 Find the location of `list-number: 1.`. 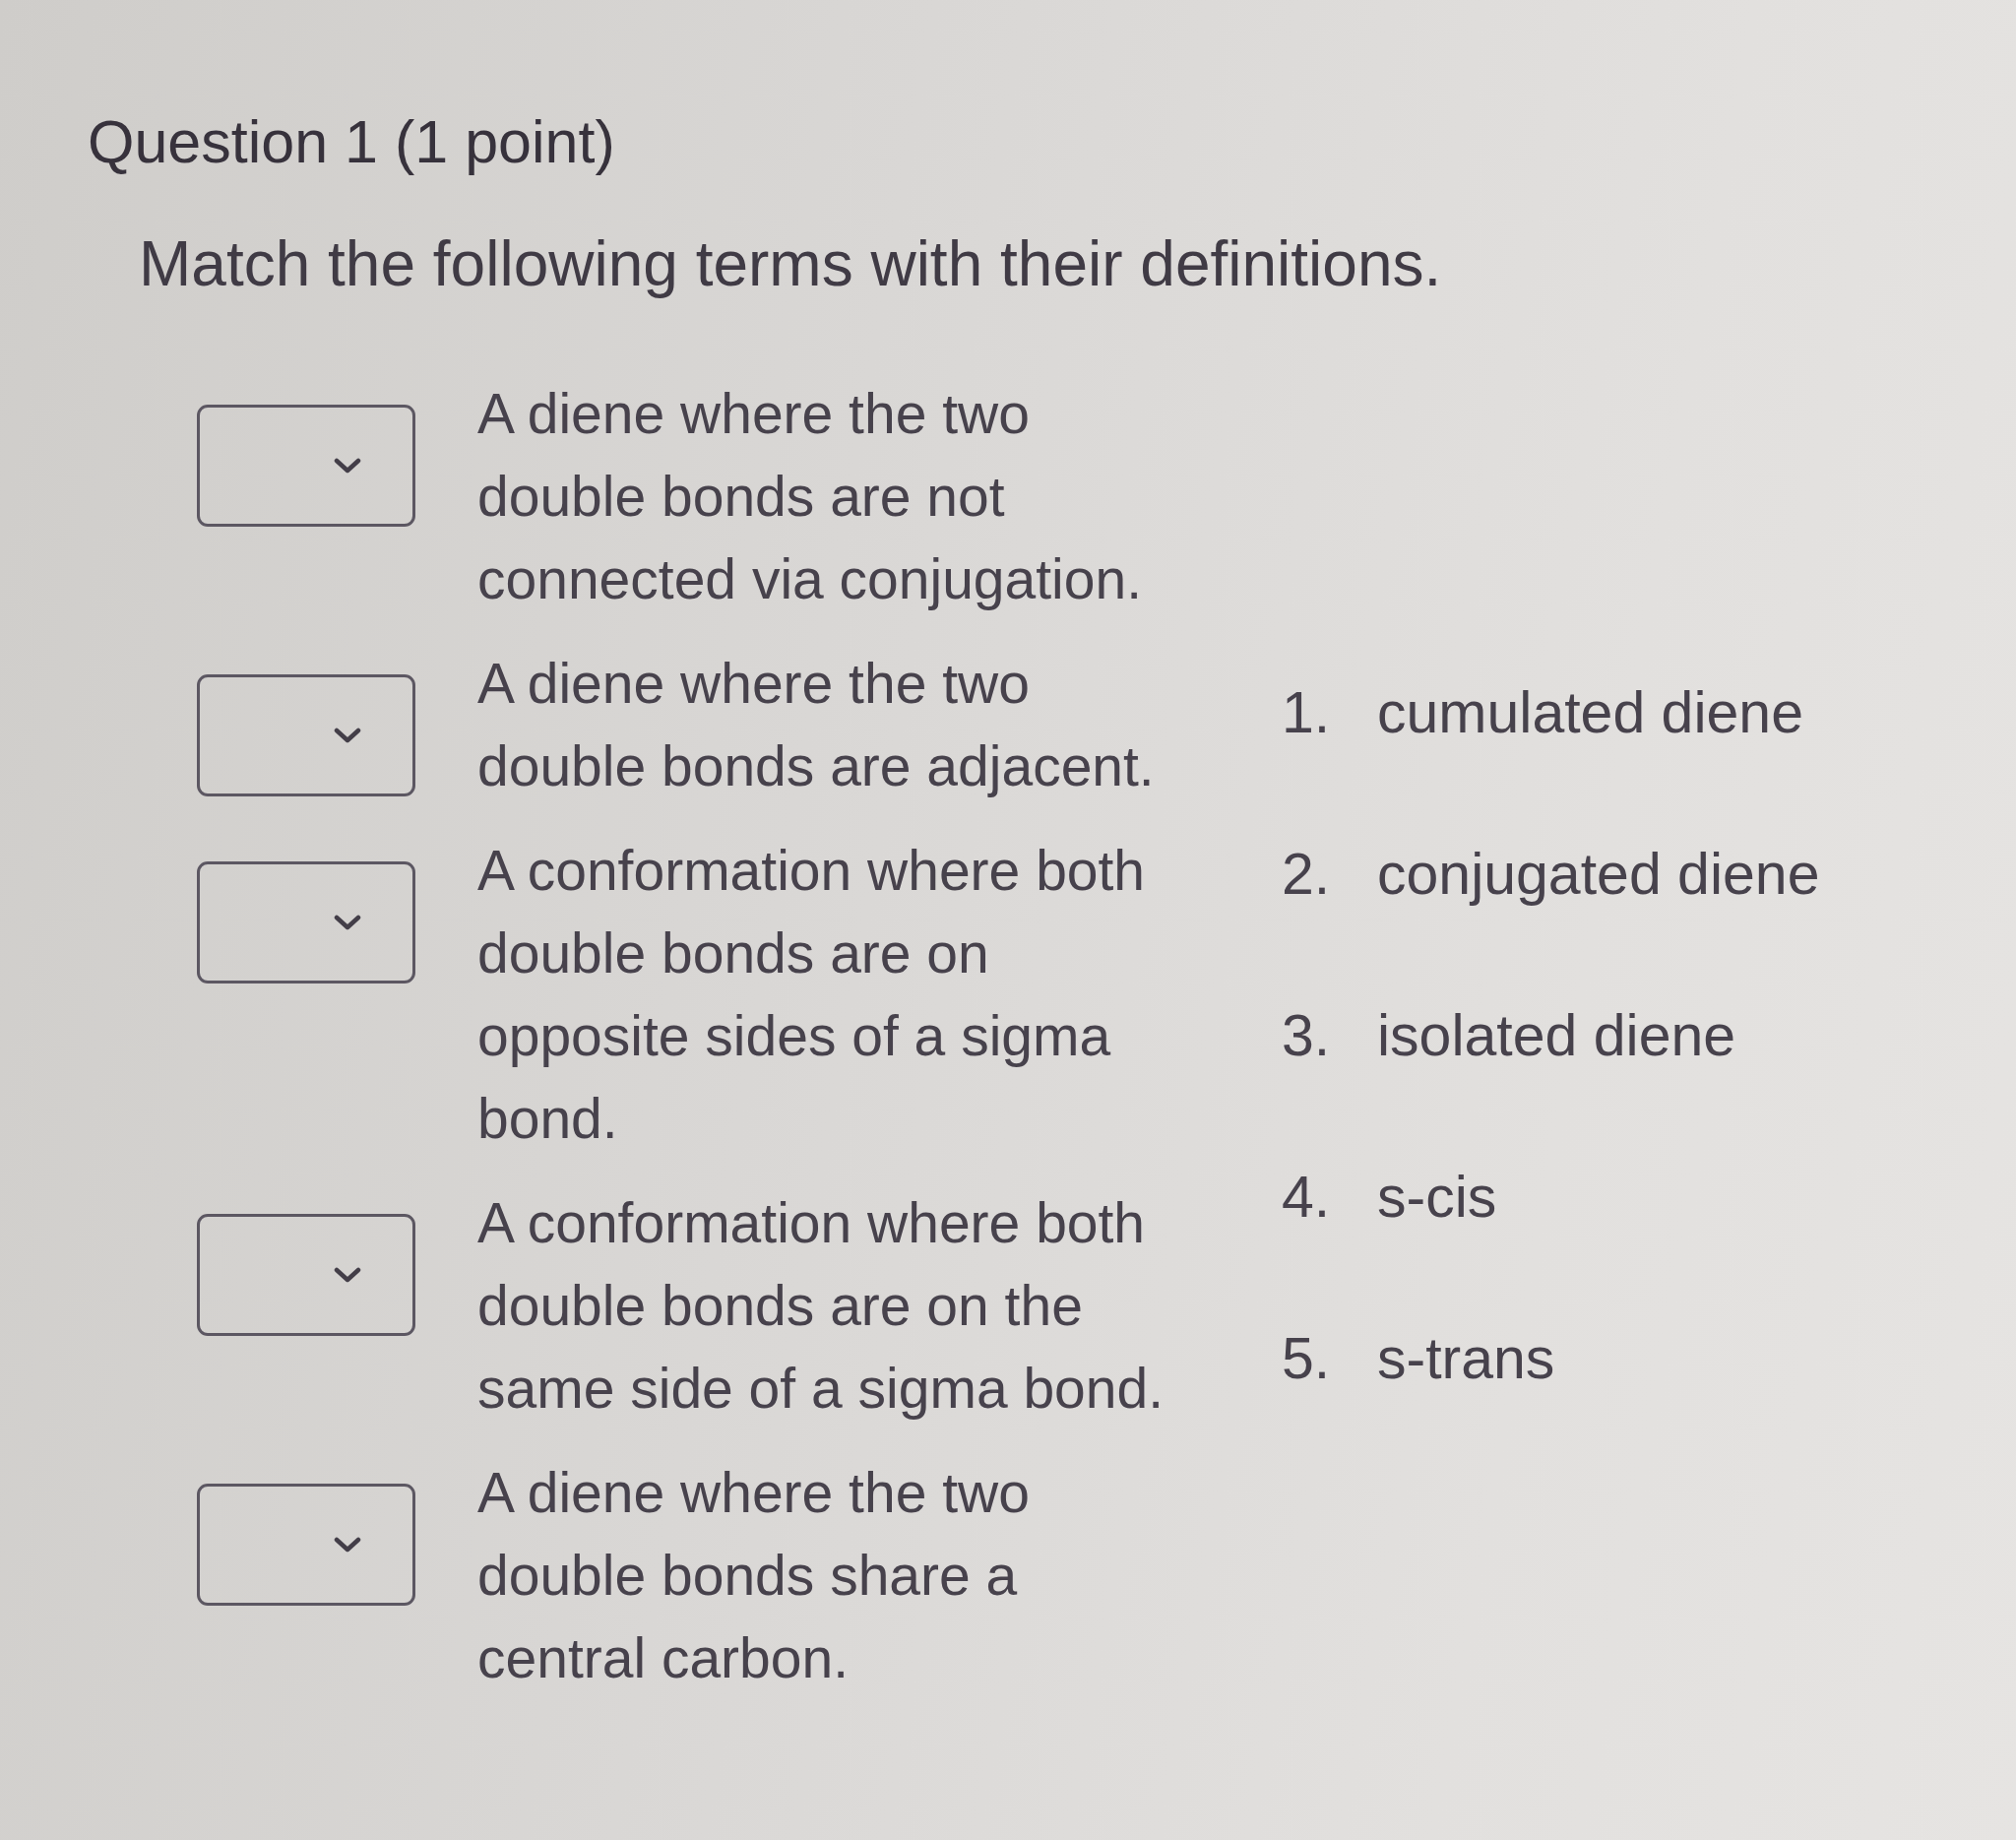

list-number: 1. is located at coordinates (1307, 713).